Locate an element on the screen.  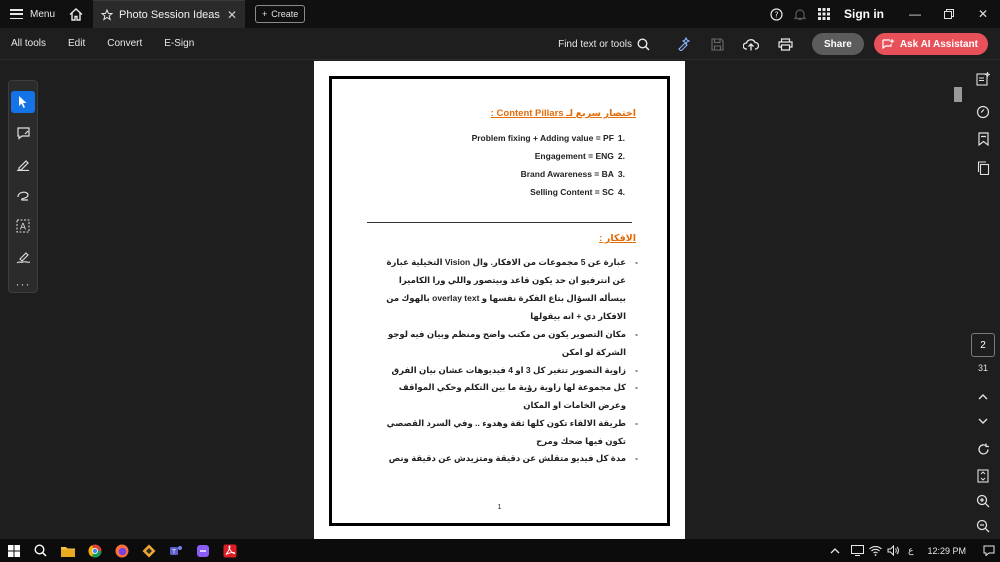
restore-icon is located at coordinates (949, 14).